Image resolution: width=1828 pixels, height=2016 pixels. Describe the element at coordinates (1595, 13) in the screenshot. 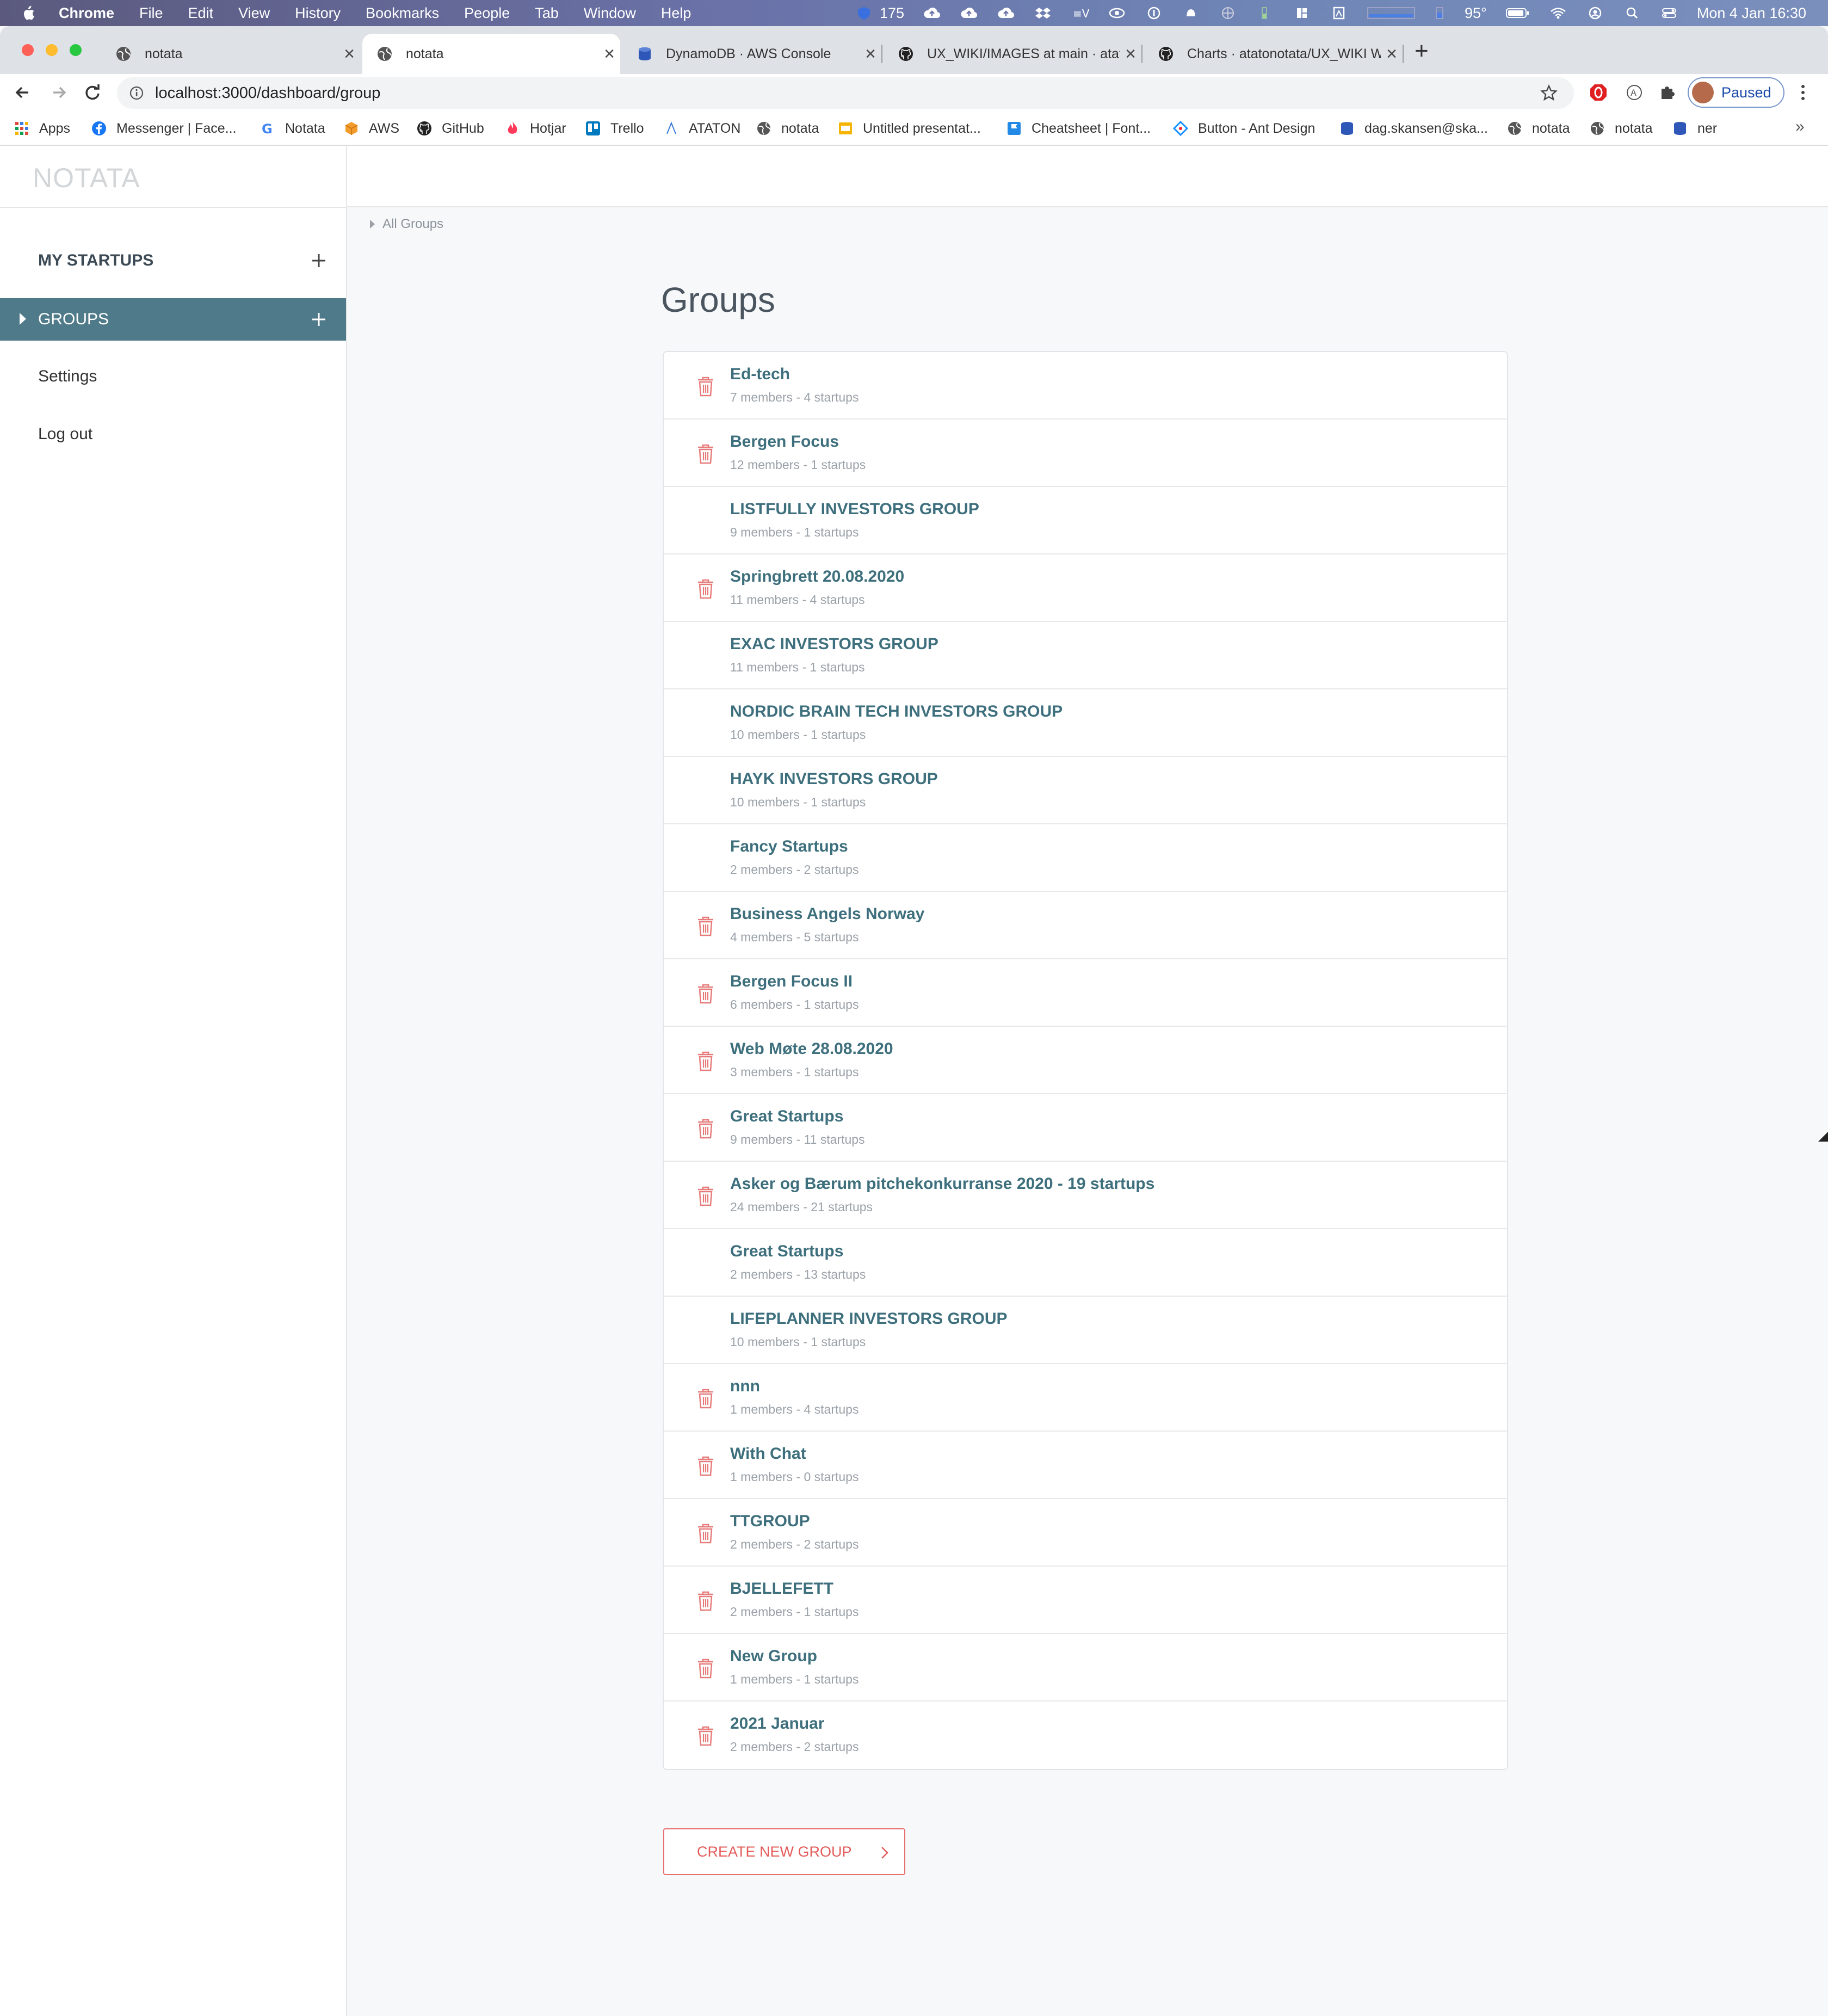

I see `user-account-icon` at that location.